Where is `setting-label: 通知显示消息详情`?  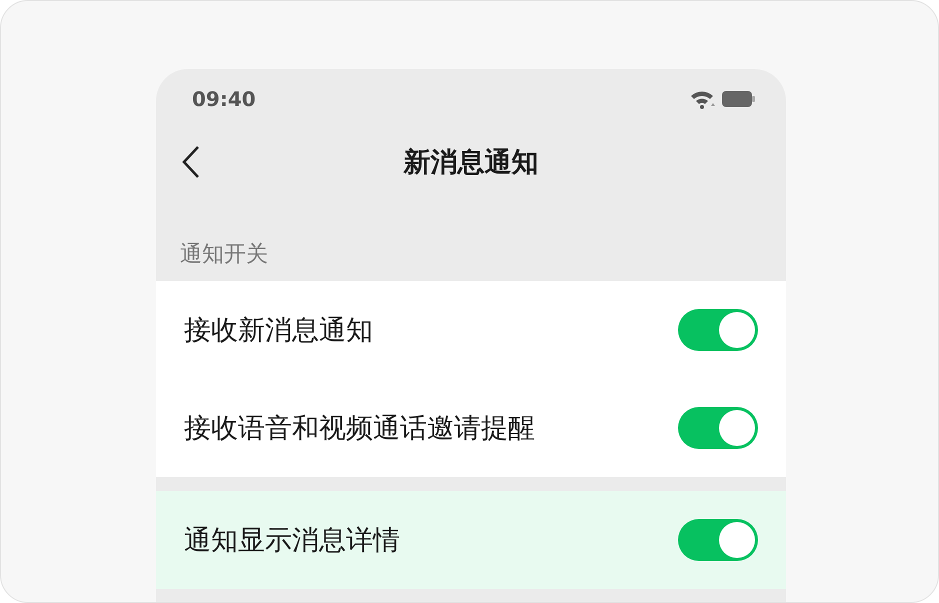
setting-label: 通知显示消息详情 is located at coordinates (292, 541).